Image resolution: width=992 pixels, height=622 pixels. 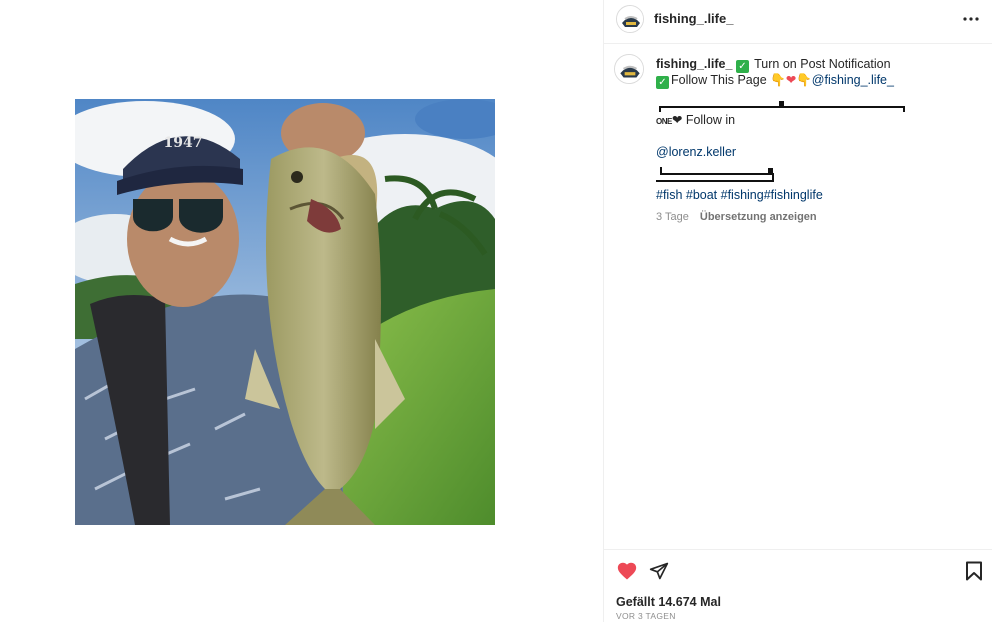 What do you see at coordinates (183, 143) in the screenshot?
I see `svg-text: 1947` at bounding box center [183, 143].